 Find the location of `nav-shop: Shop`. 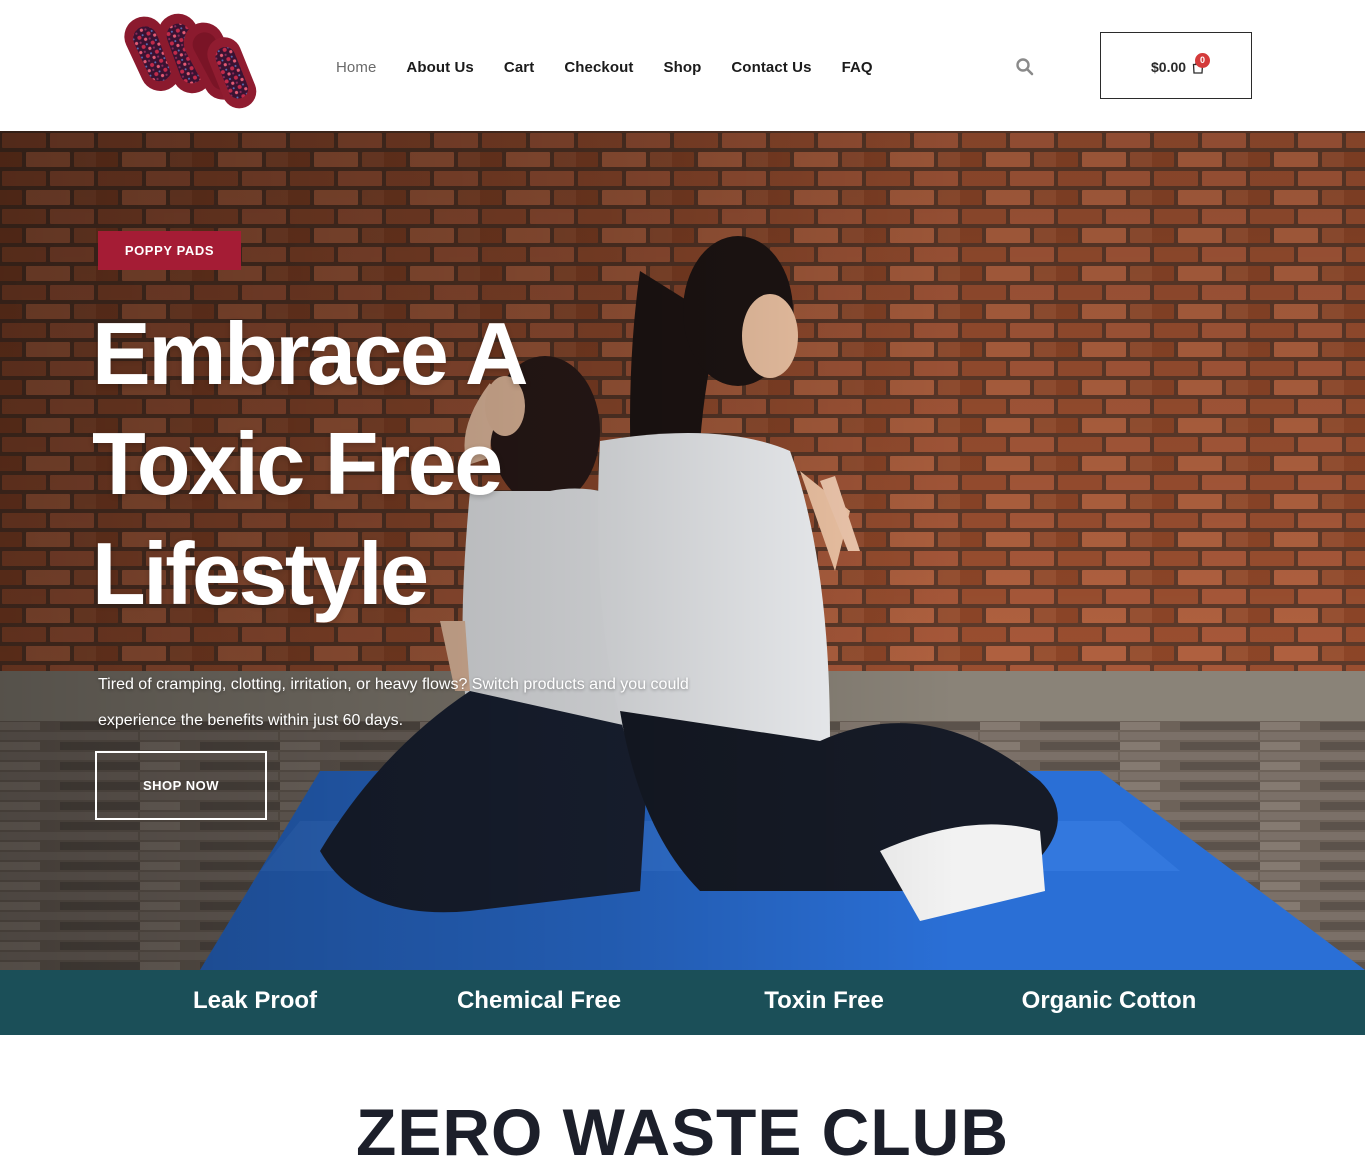

nav-shop: Shop is located at coordinates (682, 67).